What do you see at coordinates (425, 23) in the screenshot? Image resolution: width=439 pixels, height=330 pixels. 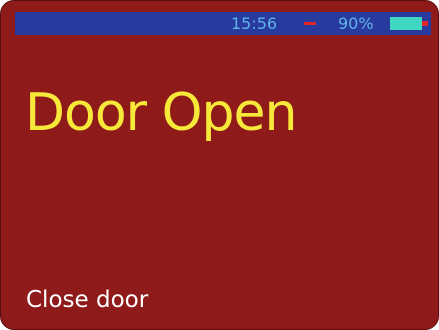 I see `battery-tip` at bounding box center [425, 23].